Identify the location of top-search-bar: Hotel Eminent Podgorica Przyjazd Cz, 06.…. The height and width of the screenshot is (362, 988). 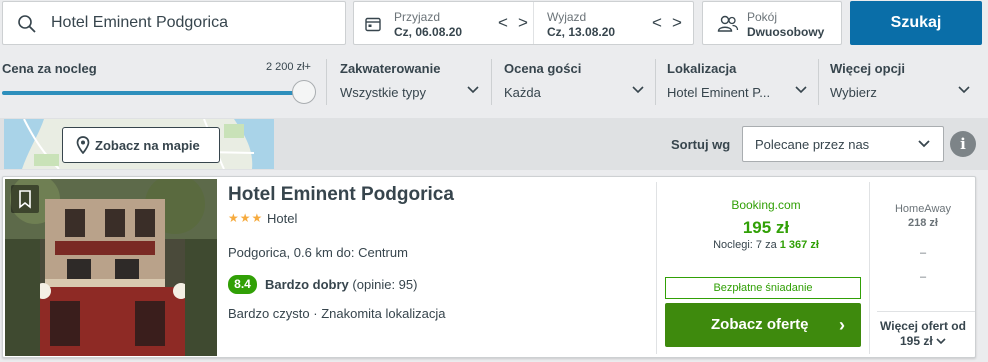
(494, 26).